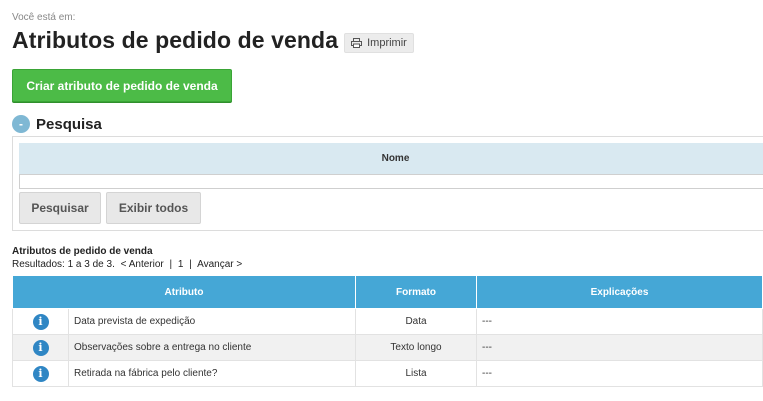  What do you see at coordinates (153, 208) in the screenshot?
I see `show-all-button: Exibir todos` at bounding box center [153, 208].